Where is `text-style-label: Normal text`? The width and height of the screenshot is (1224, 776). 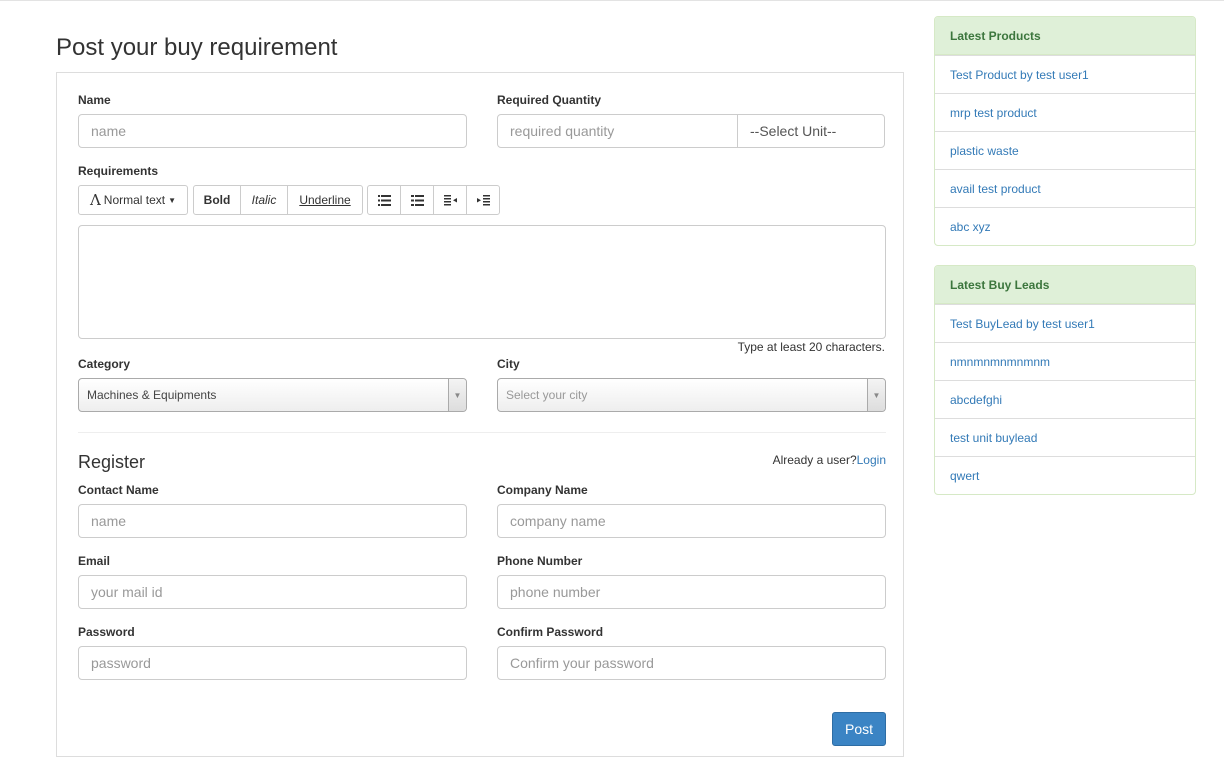 text-style-label: Normal text is located at coordinates (134, 200).